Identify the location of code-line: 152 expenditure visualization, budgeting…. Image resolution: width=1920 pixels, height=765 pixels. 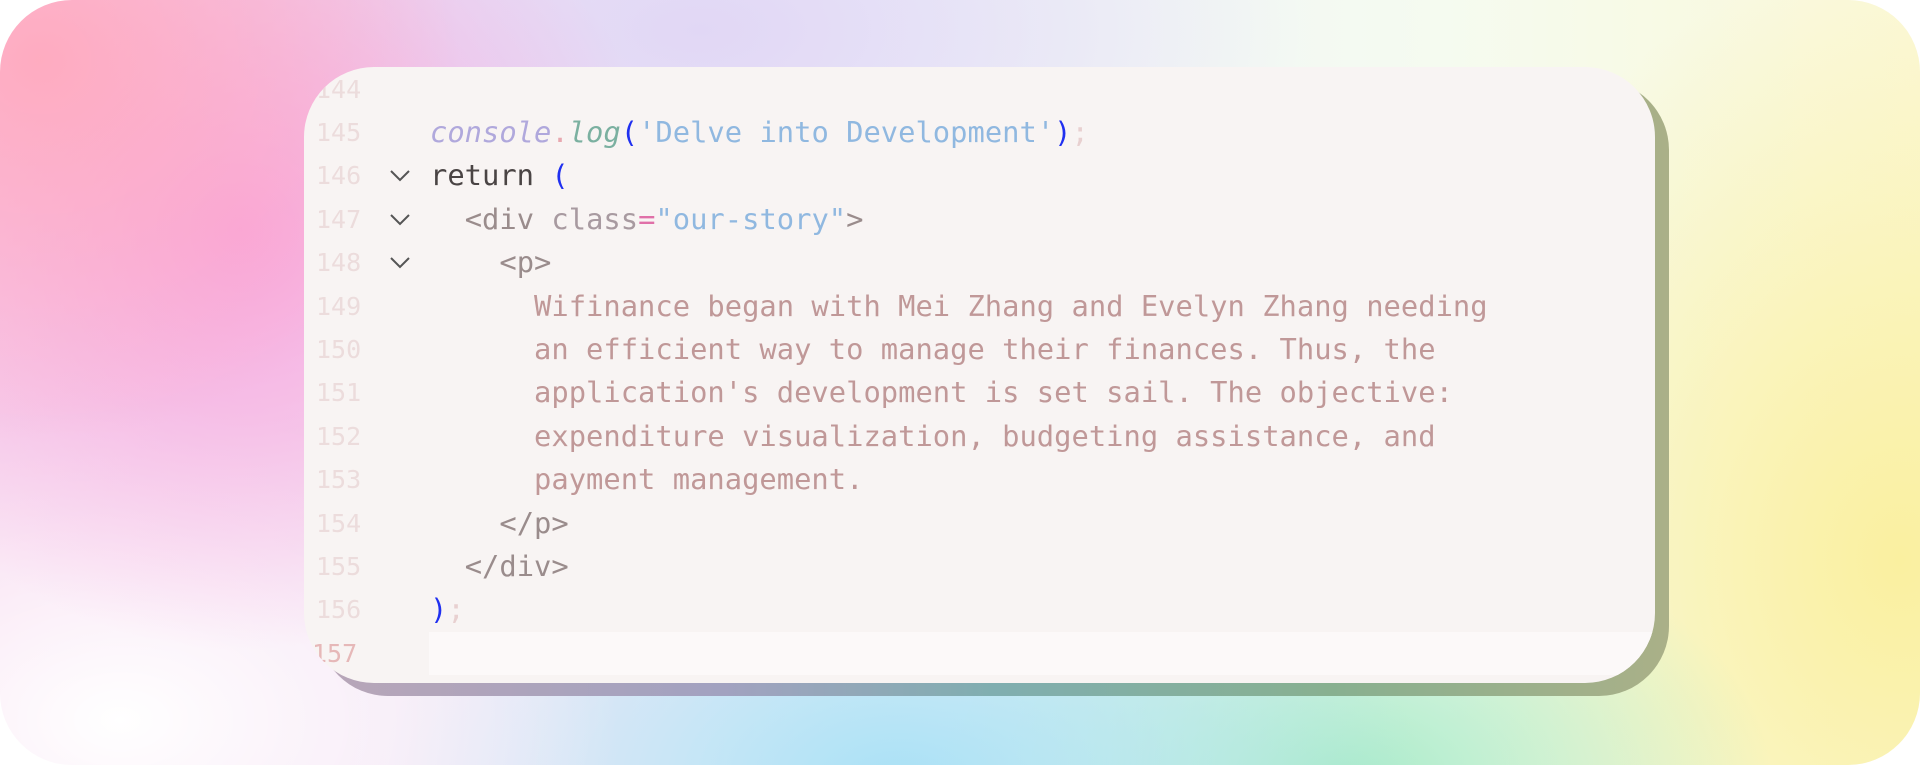
(979, 436).